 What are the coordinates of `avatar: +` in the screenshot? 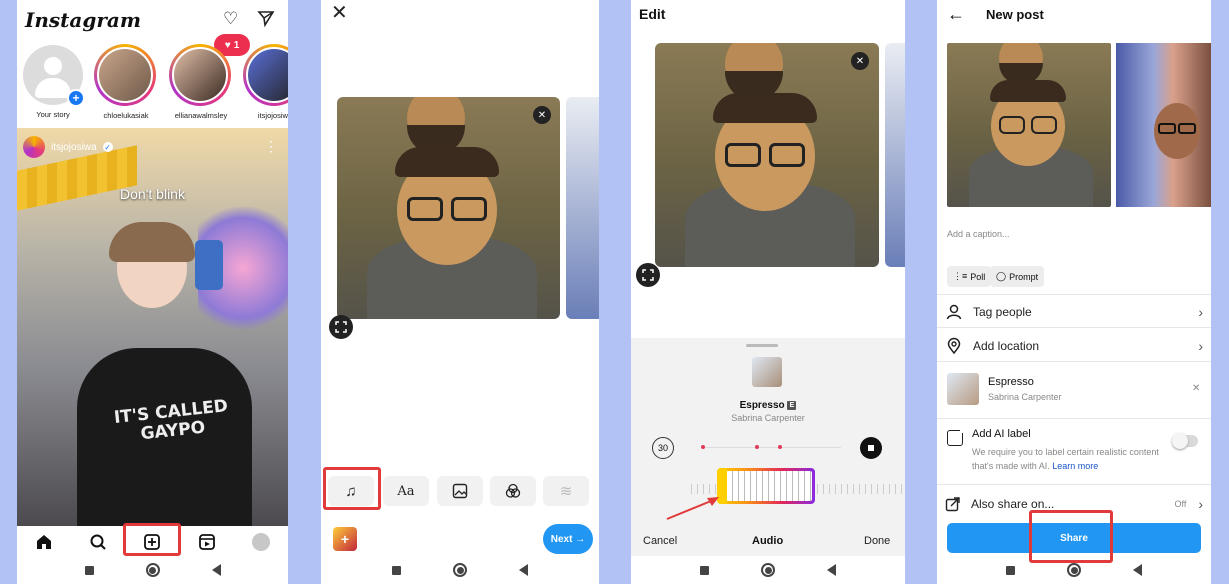 It's located at (54, 76).